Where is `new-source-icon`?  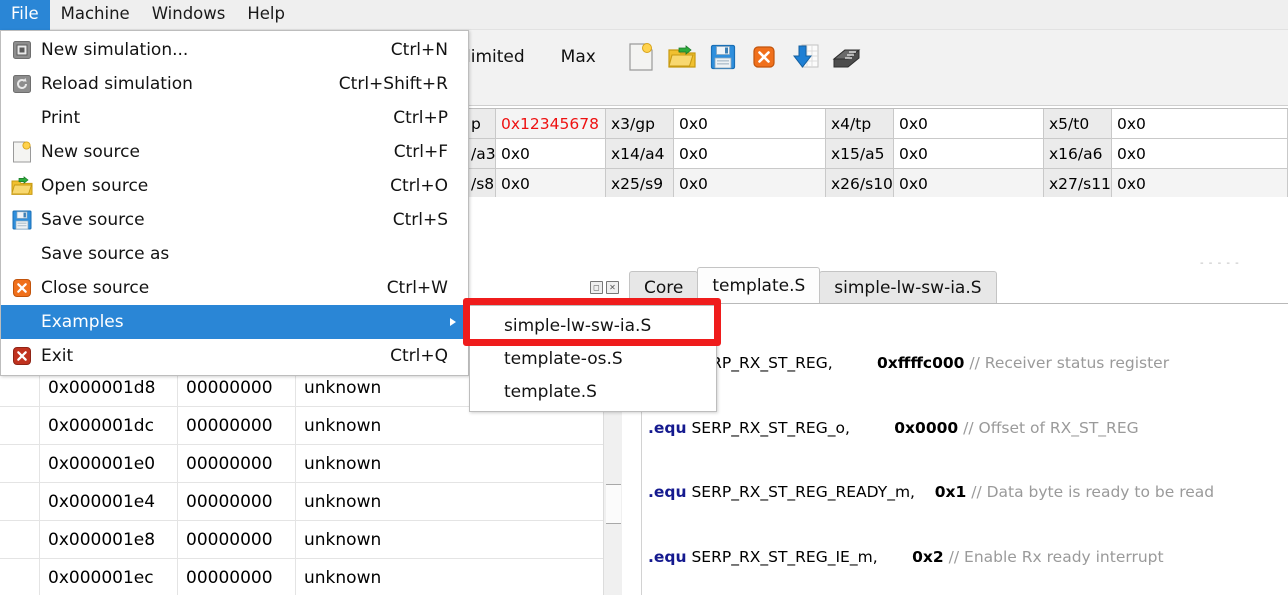 new-source-icon is located at coordinates (641, 57).